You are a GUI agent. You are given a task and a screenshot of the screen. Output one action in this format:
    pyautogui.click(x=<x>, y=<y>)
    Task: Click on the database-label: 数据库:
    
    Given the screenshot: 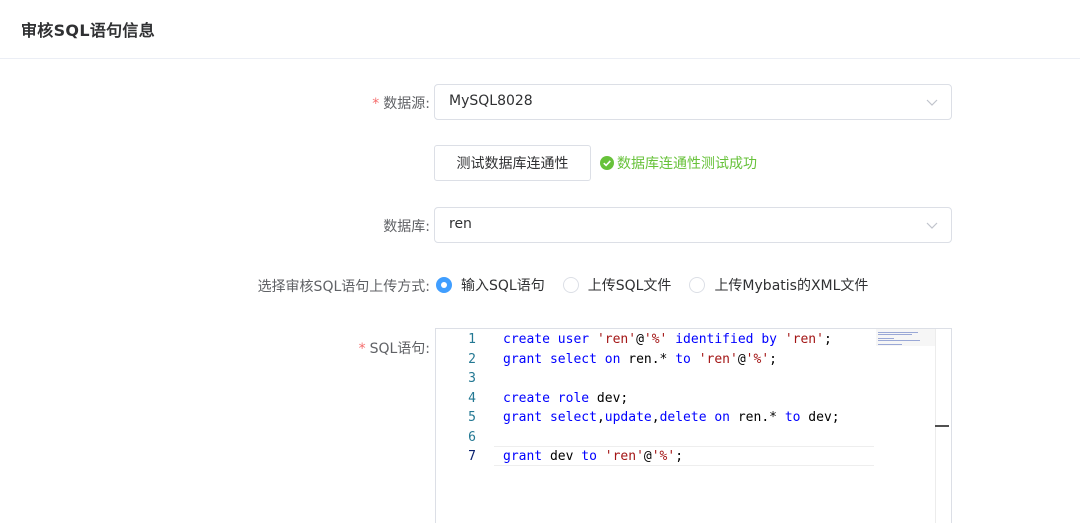 What is the action you would take?
    pyautogui.click(x=406, y=226)
    